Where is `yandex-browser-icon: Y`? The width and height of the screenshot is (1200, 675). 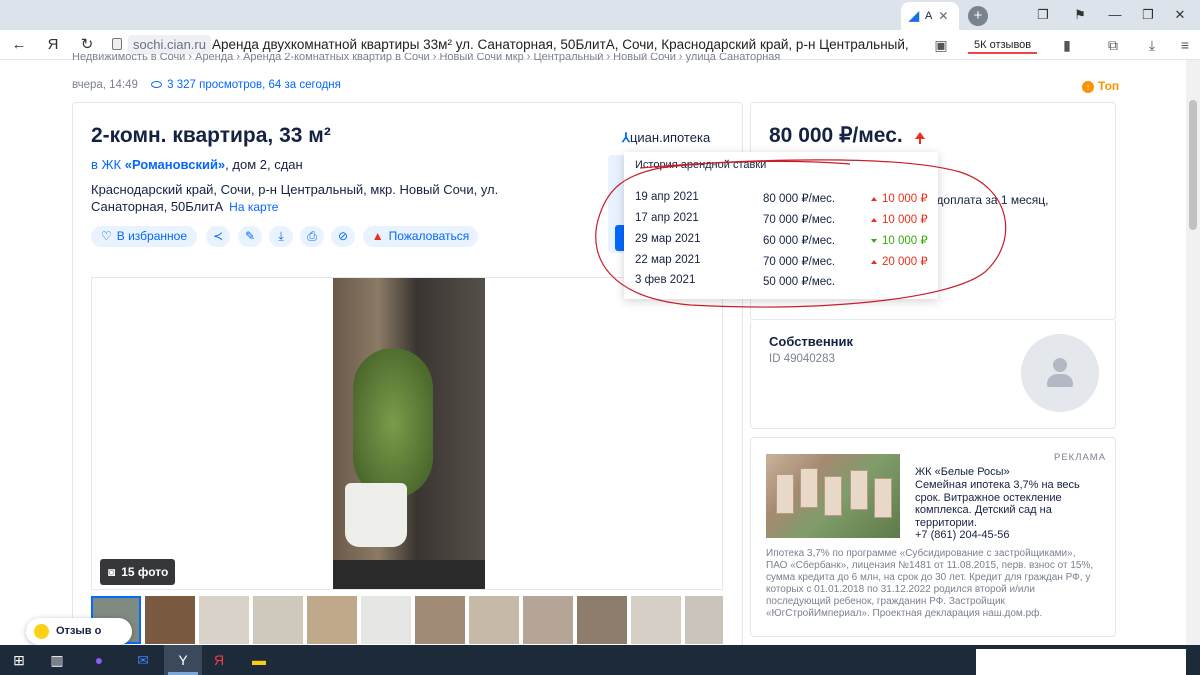
yandex-browser-icon: Y is located at coordinates (183, 660).